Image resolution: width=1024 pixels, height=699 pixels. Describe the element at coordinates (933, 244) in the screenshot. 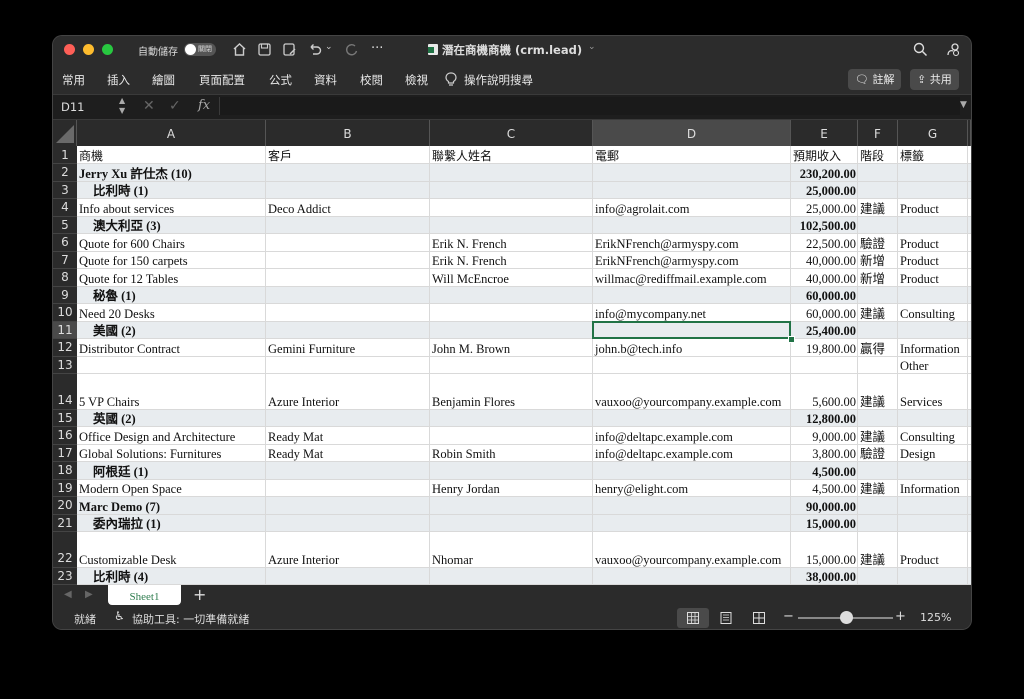

I see `cell-g6: Product` at that location.